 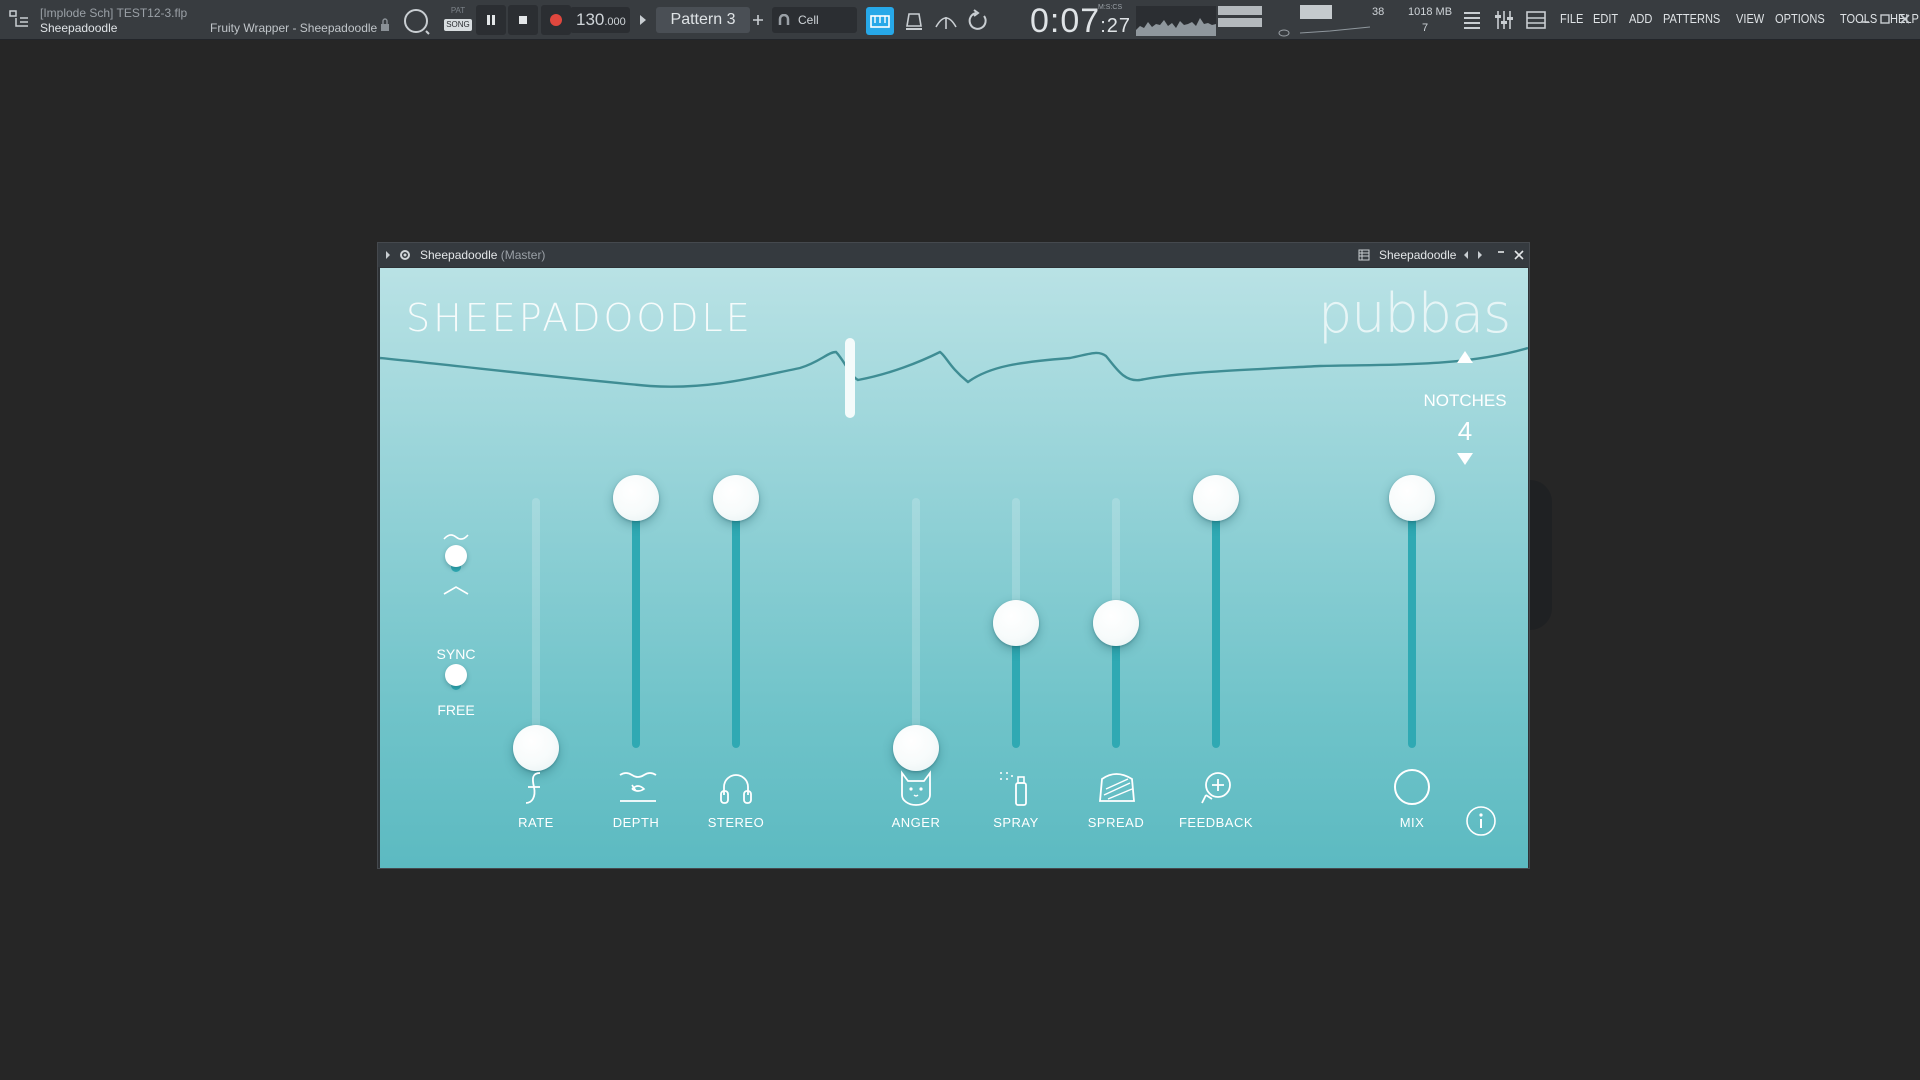 I want to click on stereo-fader-fill, so click(x=736, y=623).